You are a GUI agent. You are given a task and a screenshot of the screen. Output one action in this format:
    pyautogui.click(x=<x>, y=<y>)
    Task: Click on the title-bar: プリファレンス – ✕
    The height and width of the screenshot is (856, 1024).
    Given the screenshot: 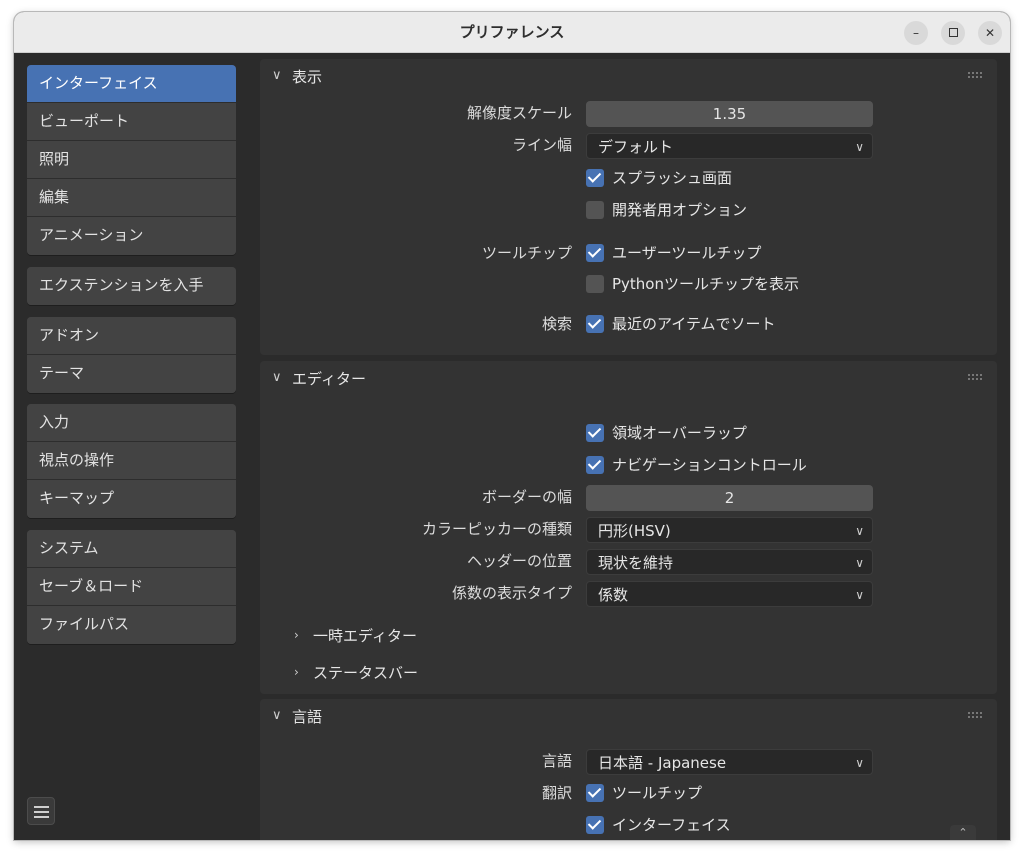 What is the action you would take?
    pyautogui.click(x=512, y=32)
    